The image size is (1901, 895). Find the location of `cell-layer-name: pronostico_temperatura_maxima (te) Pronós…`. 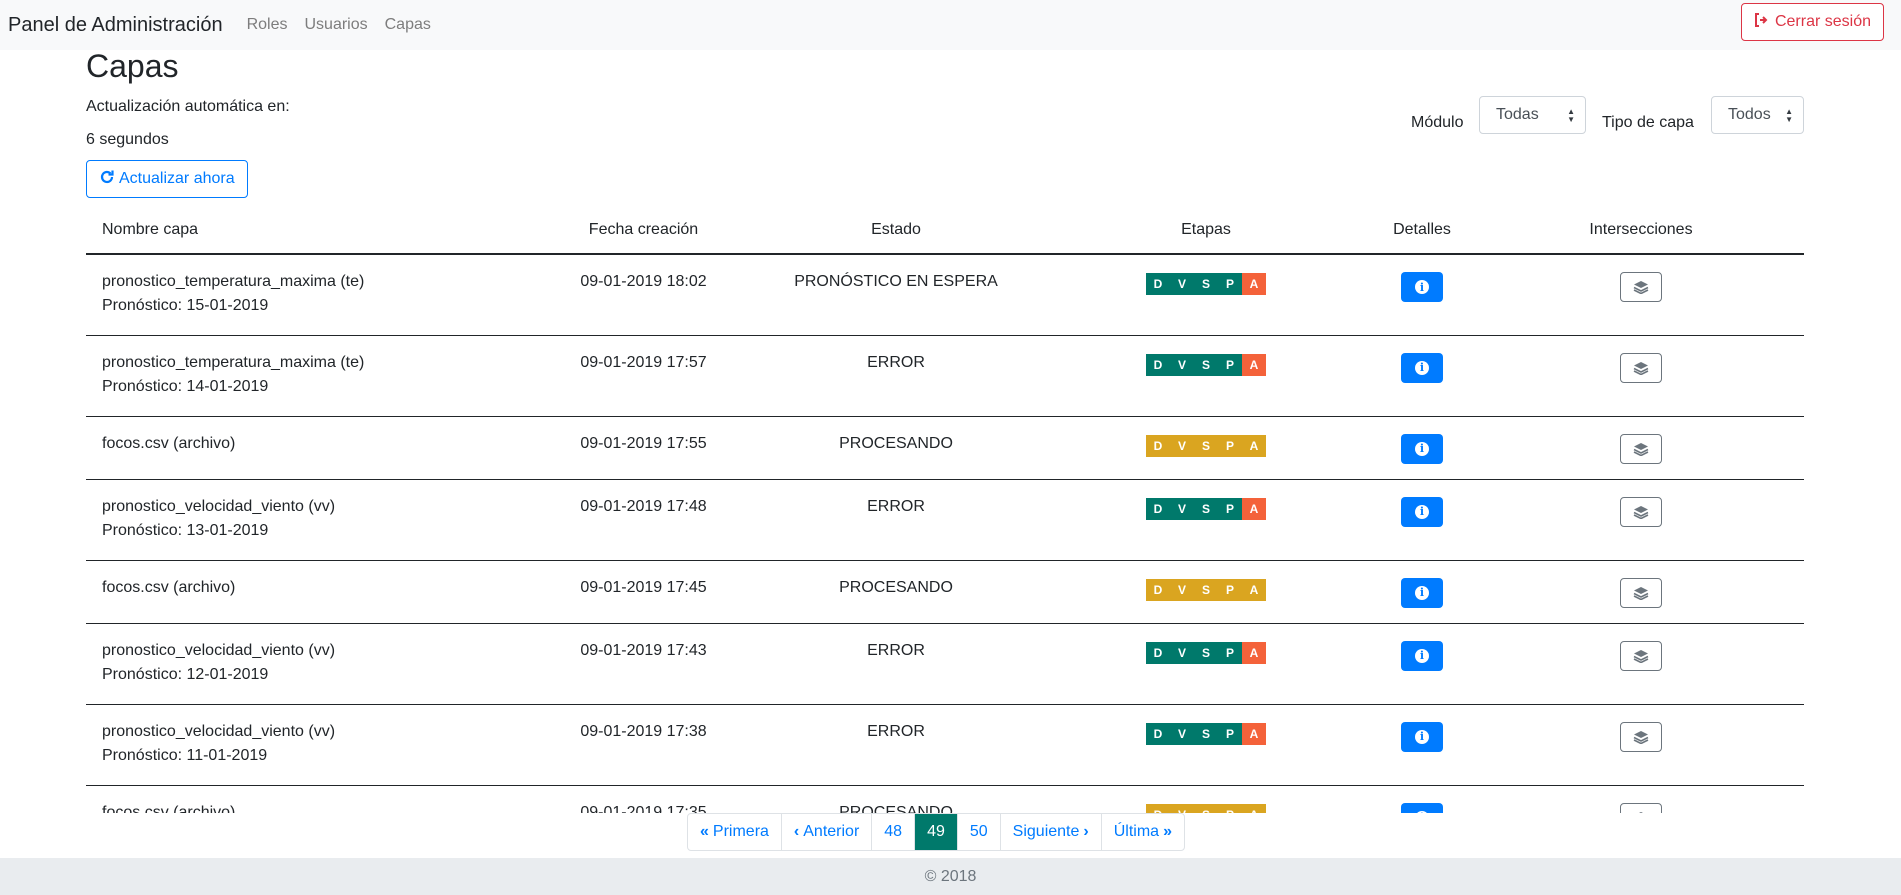

cell-layer-name: pronostico_temperatura_maxima (te) Pronós… is located at coordinates (313, 295).